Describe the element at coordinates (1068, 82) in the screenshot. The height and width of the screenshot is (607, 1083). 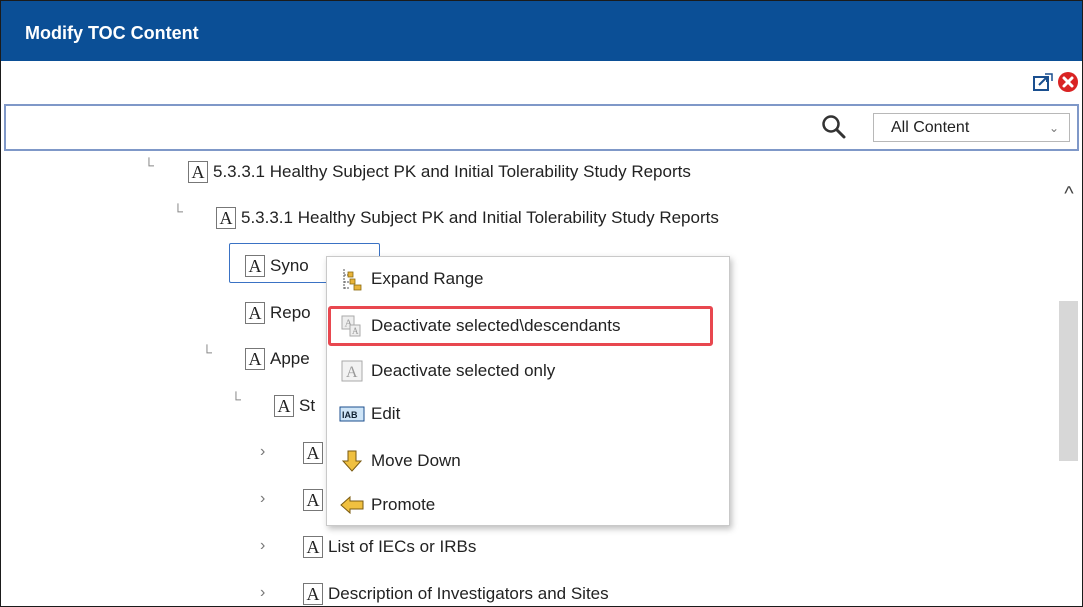
I see `close-icon` at that location.